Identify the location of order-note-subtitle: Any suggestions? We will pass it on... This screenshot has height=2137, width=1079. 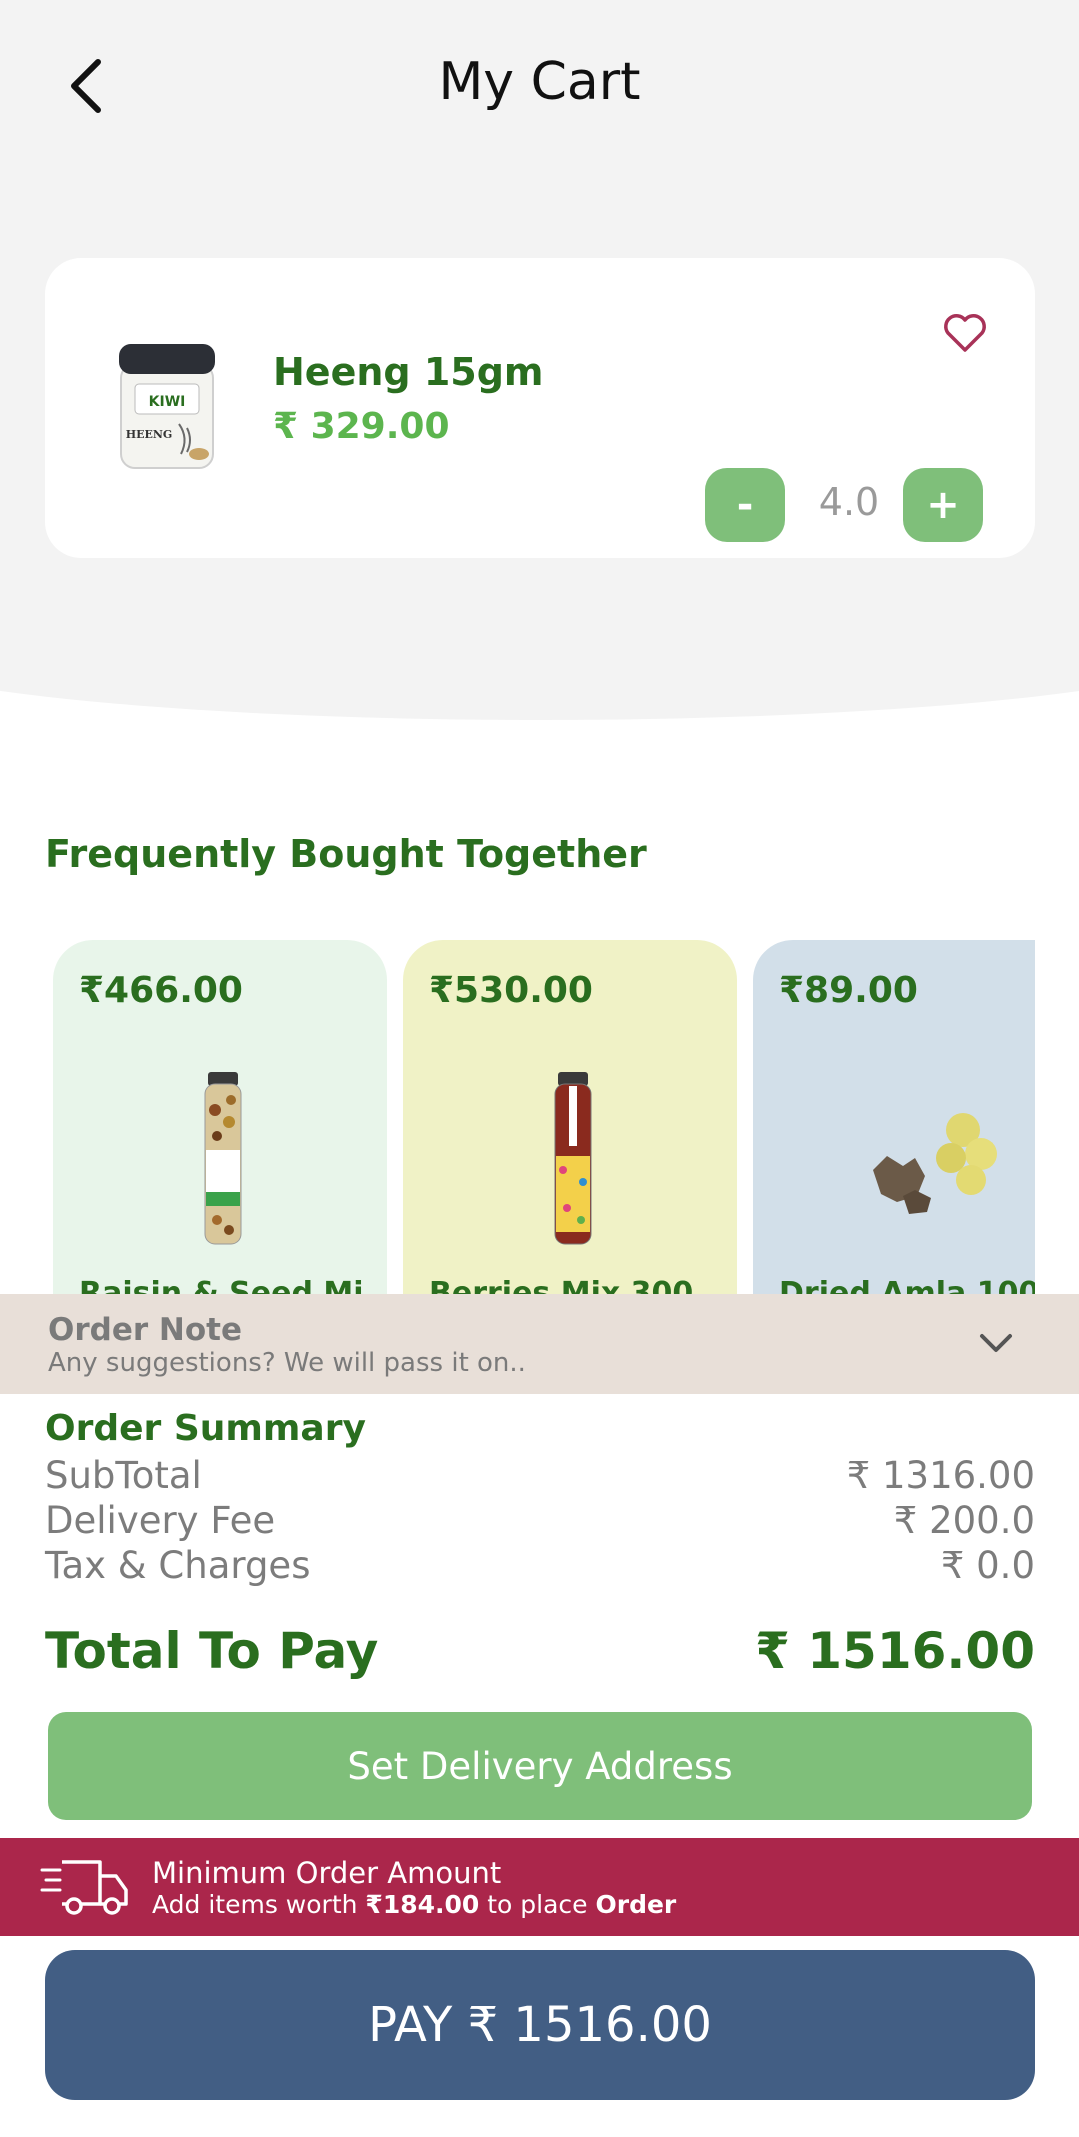
(287, 1363).